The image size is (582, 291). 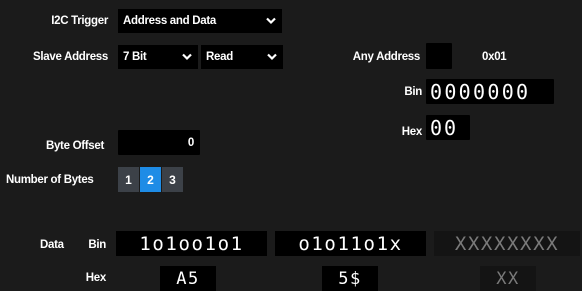 I want to click on data-byte-2-bin-field: o1o11o1x, so click(x=350, y=243).